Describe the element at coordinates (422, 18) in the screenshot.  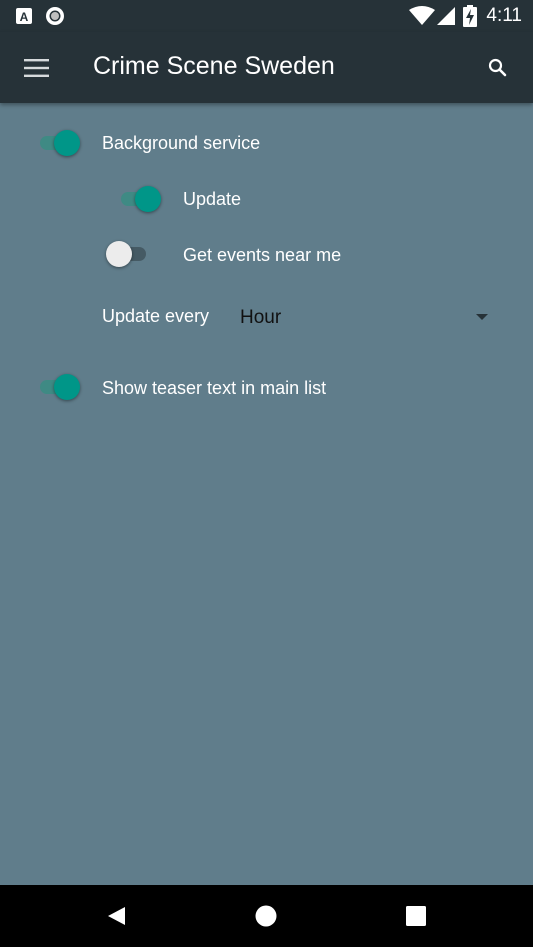
I see `wifi-icon` at that location.